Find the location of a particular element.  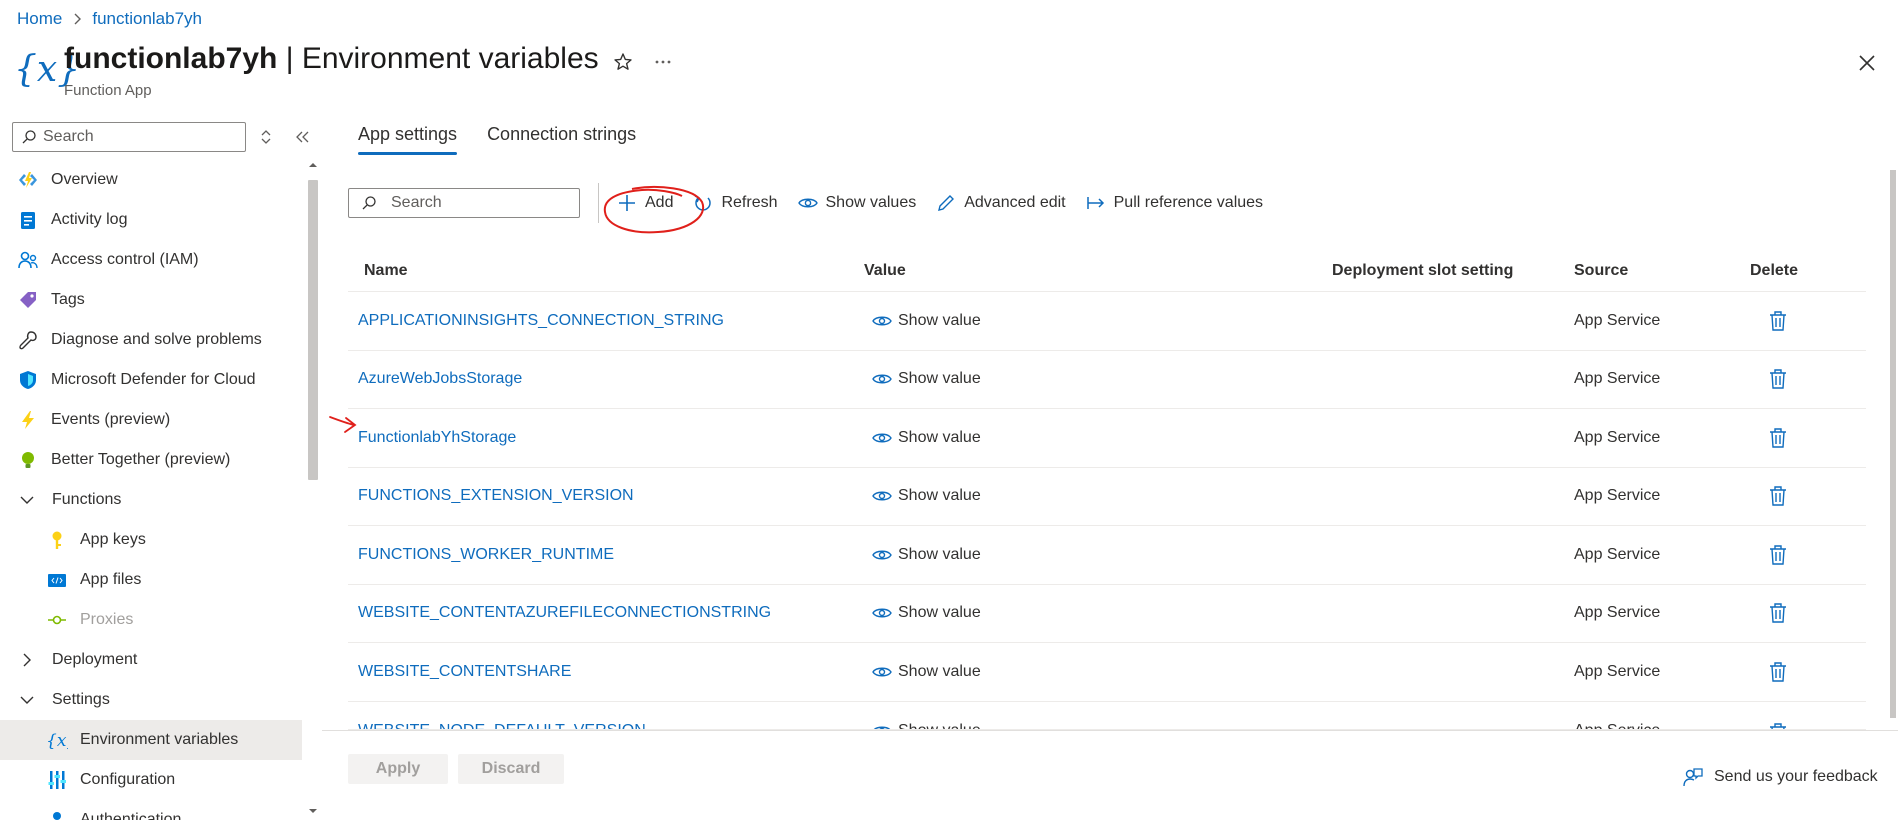

sidebar-item-overview: Overview is located at coordinates (151, 180).